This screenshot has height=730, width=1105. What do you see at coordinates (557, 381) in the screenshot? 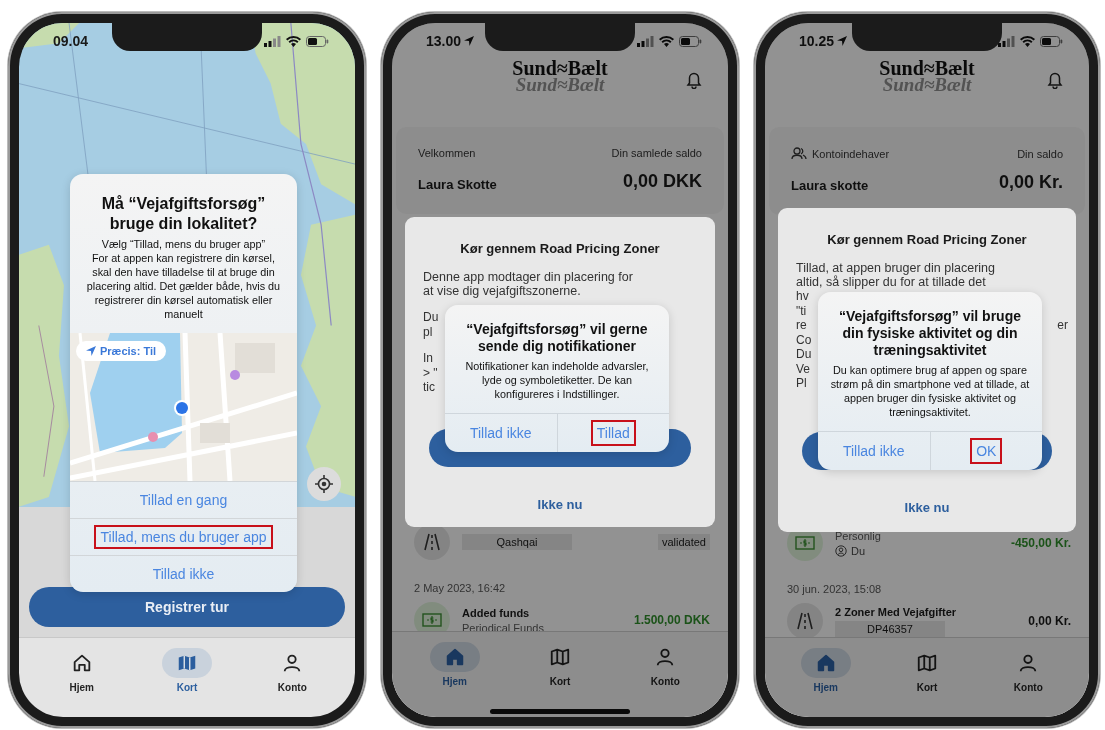
I see `alert-message: Notifikationer kan indeholde advarsler, lyde og symboletiketter. De kan konfigureres i Indstillinger.` at bounding box center [557, 381].